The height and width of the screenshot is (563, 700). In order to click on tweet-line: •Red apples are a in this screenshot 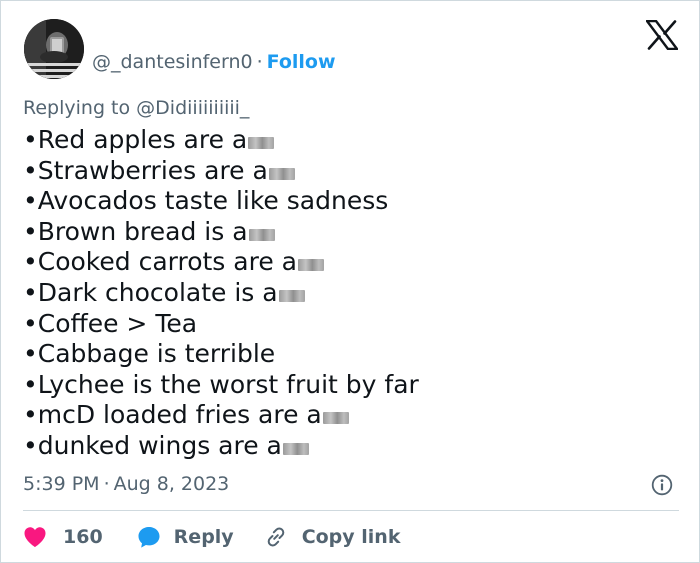, I will do `click(221, 140)`.